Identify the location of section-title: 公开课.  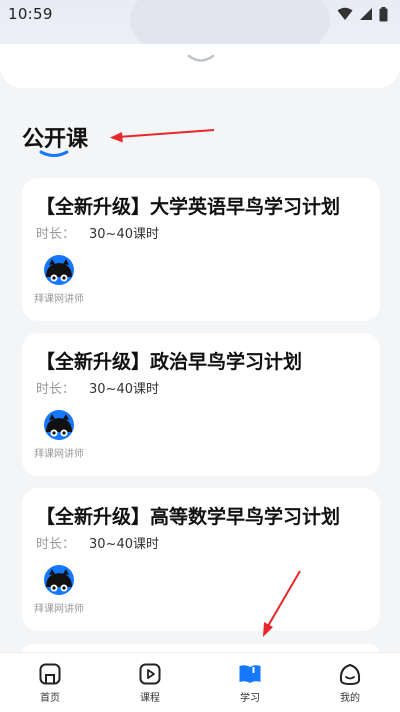
(55, 139).